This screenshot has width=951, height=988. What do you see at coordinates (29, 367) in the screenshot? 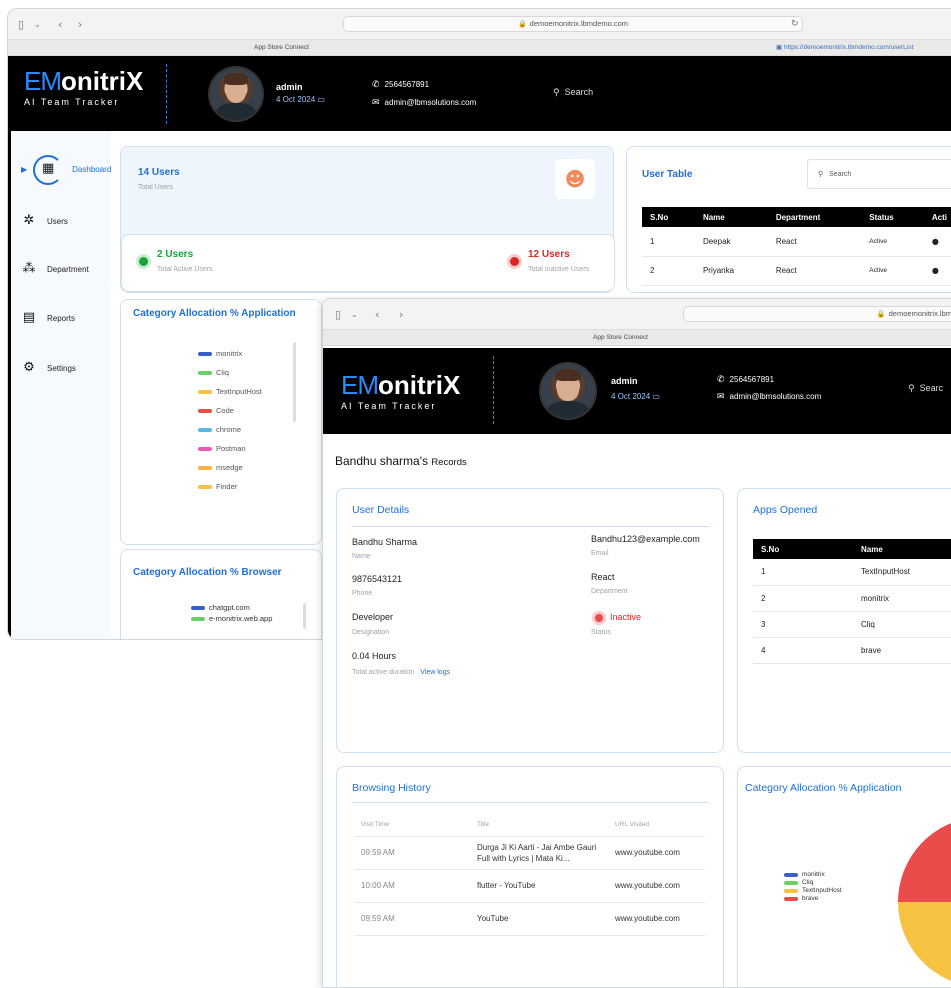
I see `gear-icon: ⚙` at bounding box center [29, 367].